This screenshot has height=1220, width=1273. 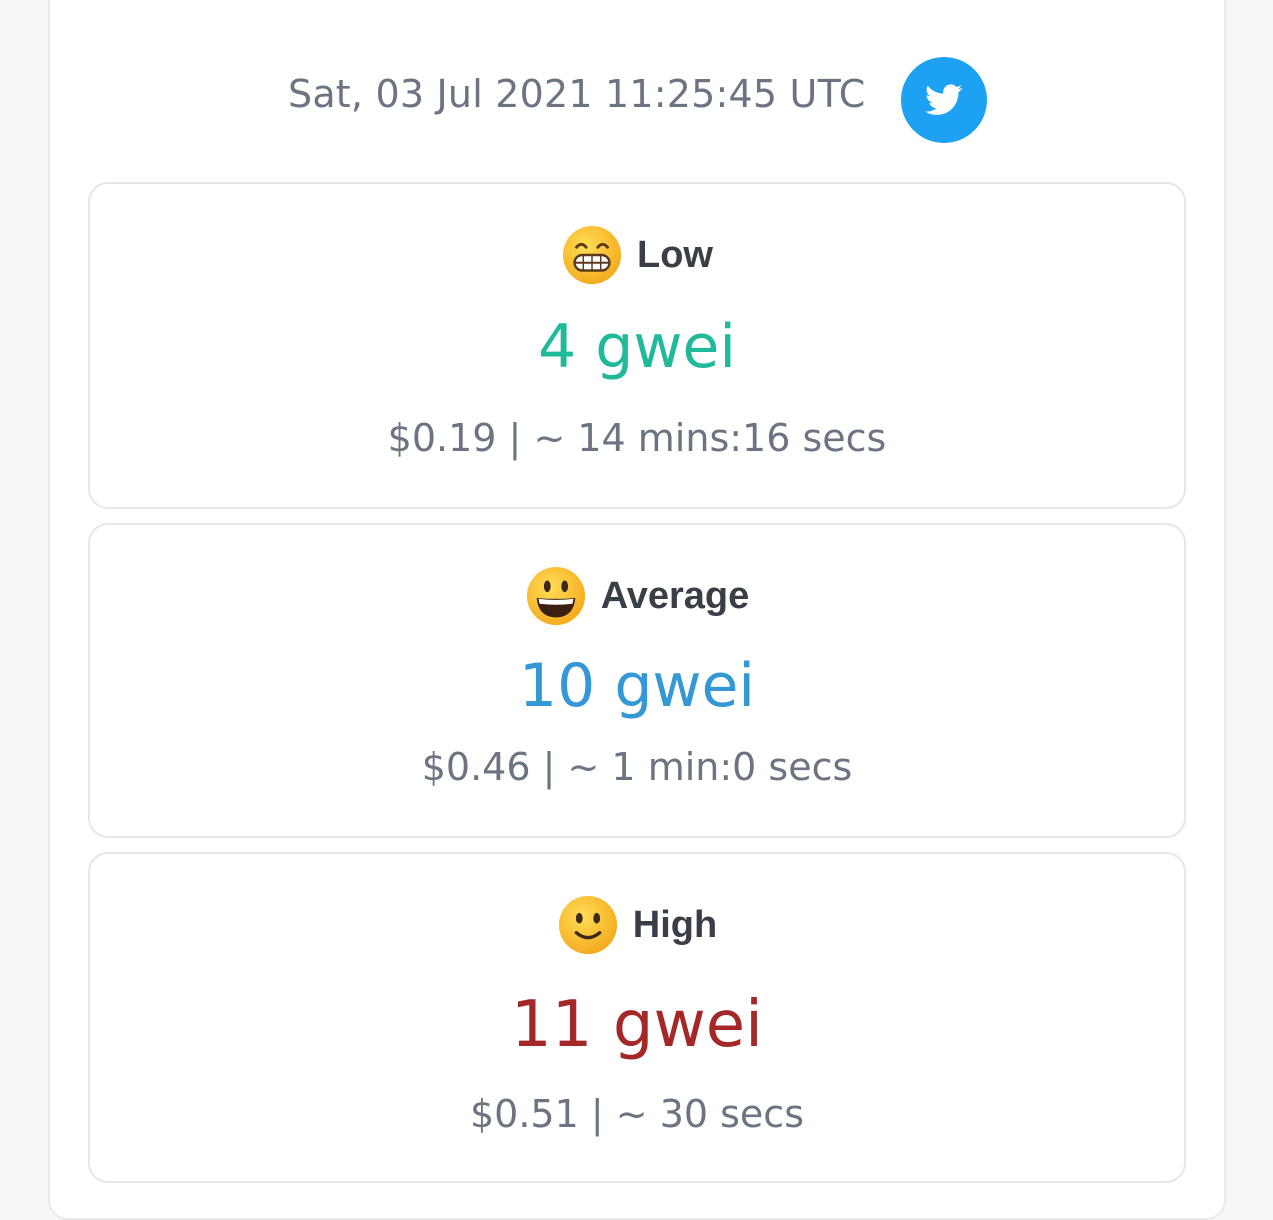 I want to click on average-tier-label: Average, so click(x=675, y=595).